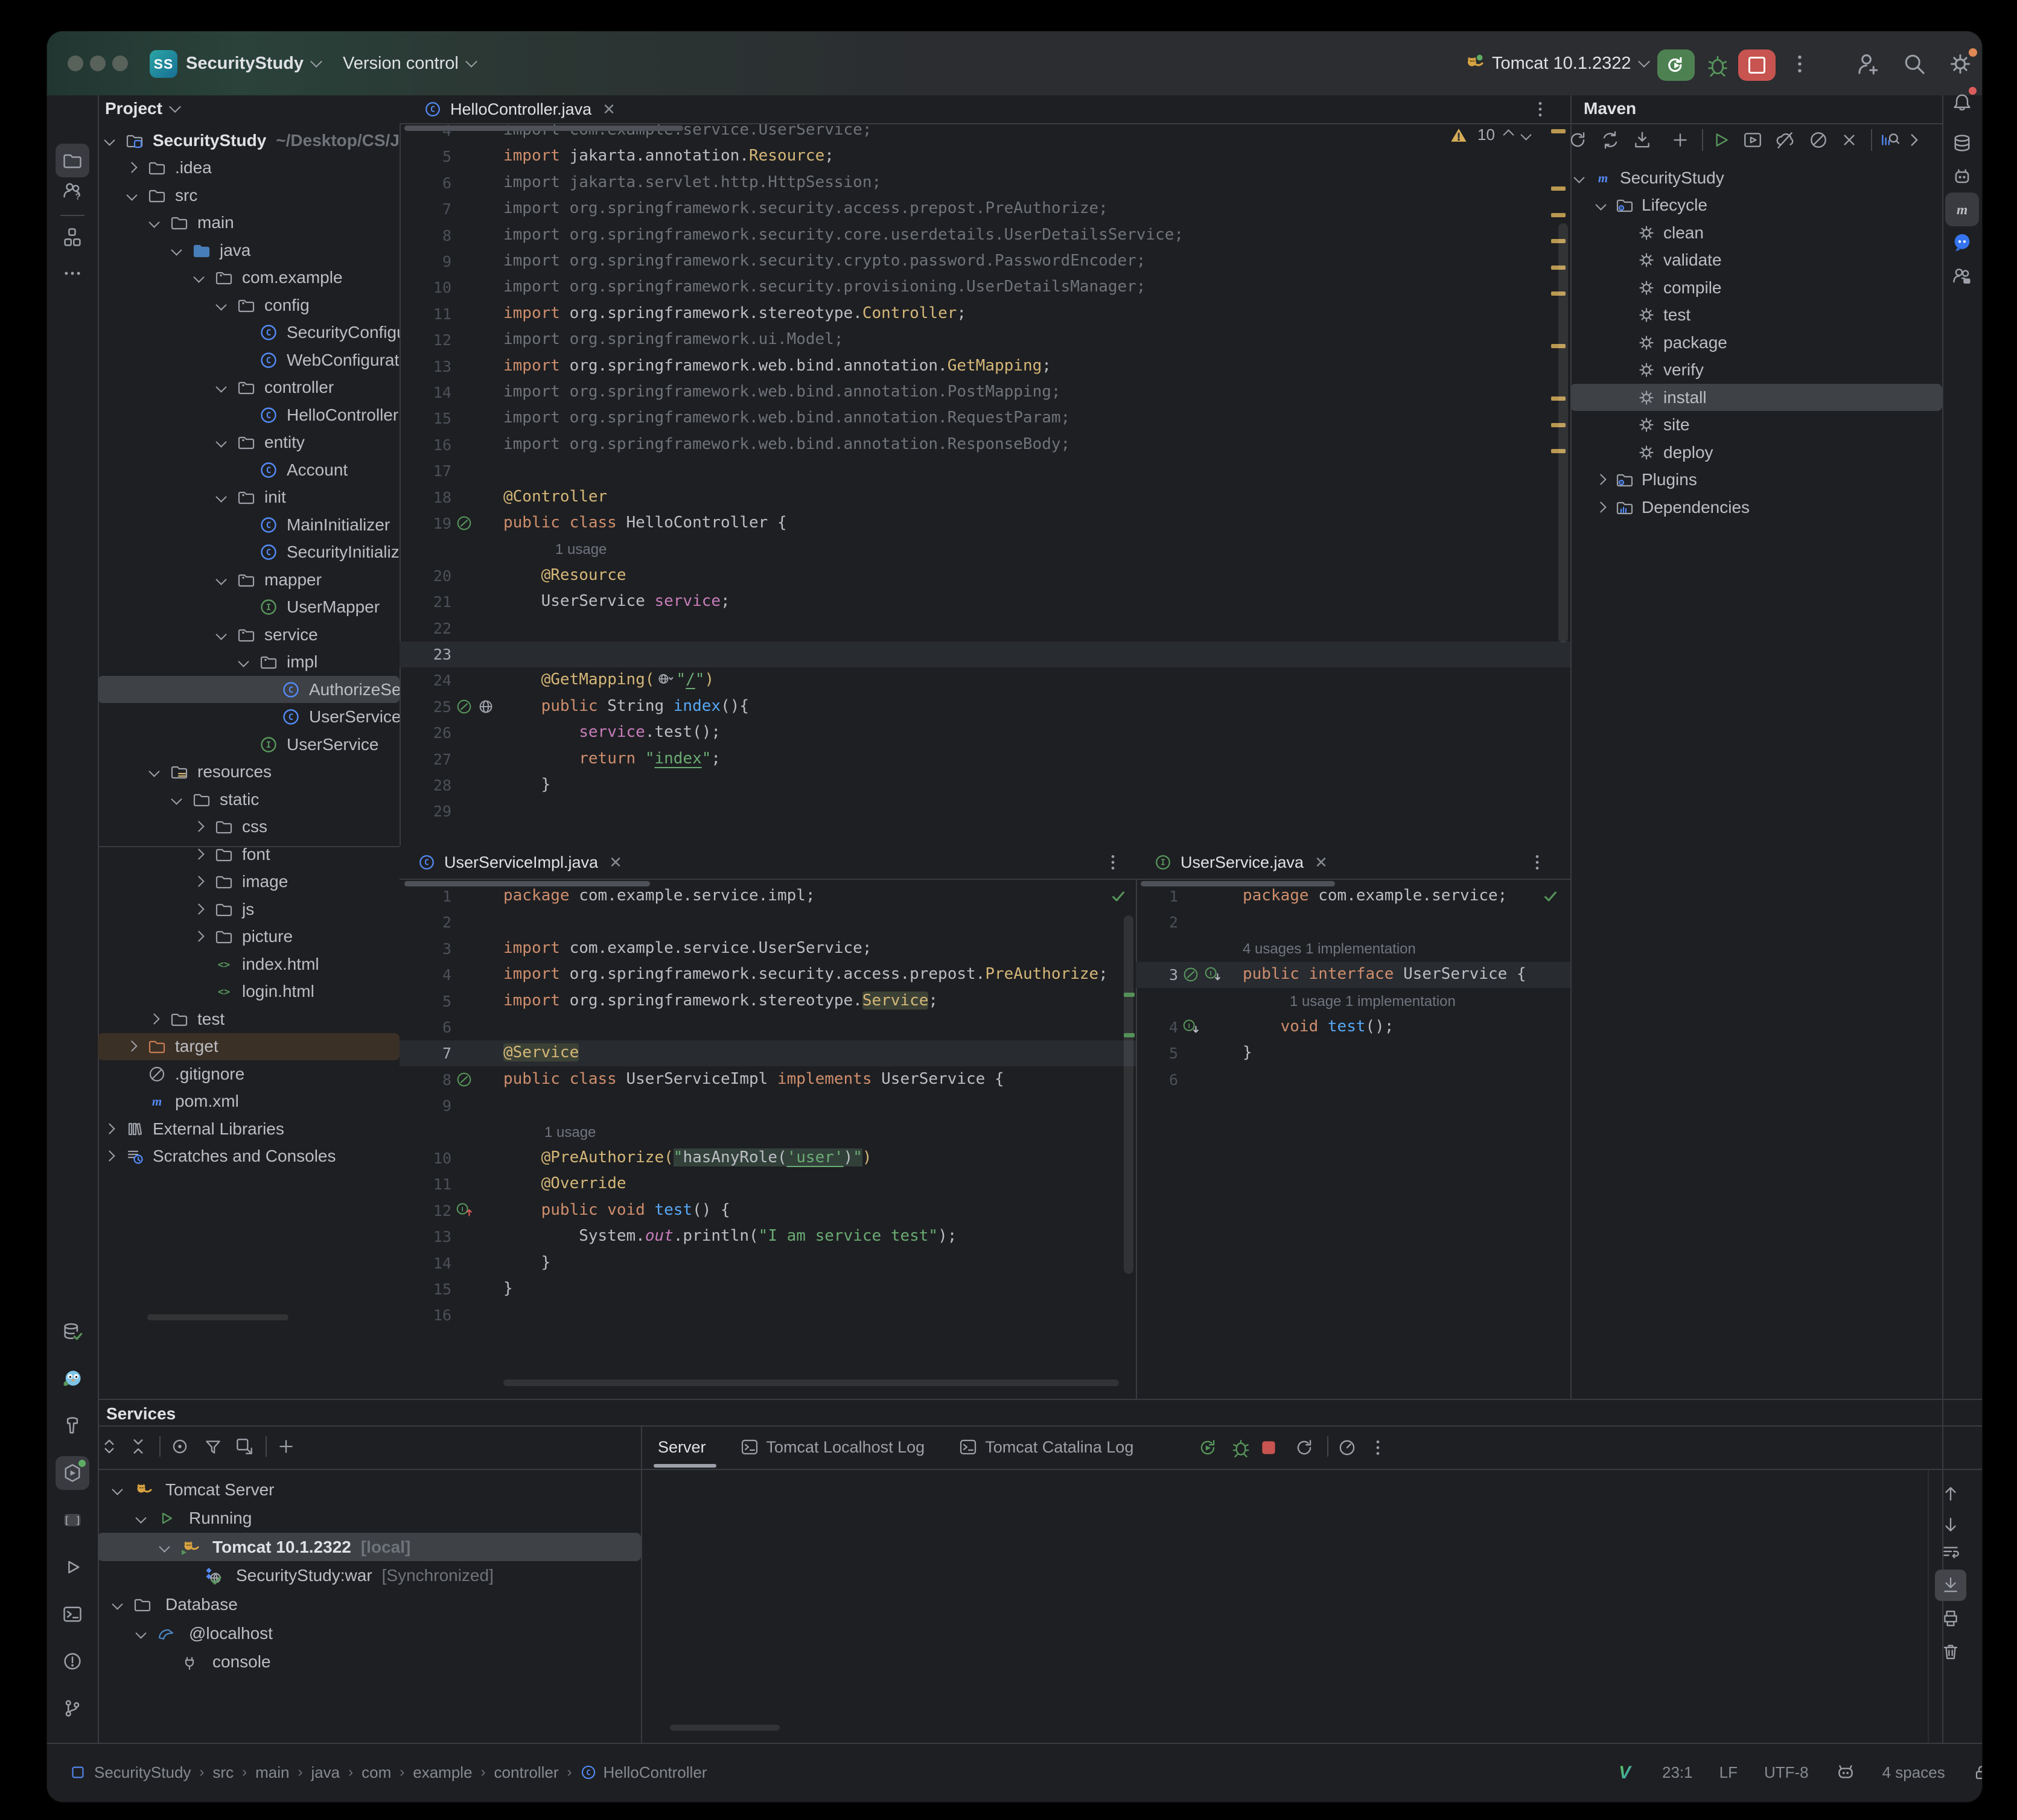 This screenshot has width=2017, height=1820. What do you see at coordinates (369, 1576) in the screenshot?
I see `services-item-securitystudy:war: SecurityStudy:war [Synchronized]` at bounding box center [369, 1576].